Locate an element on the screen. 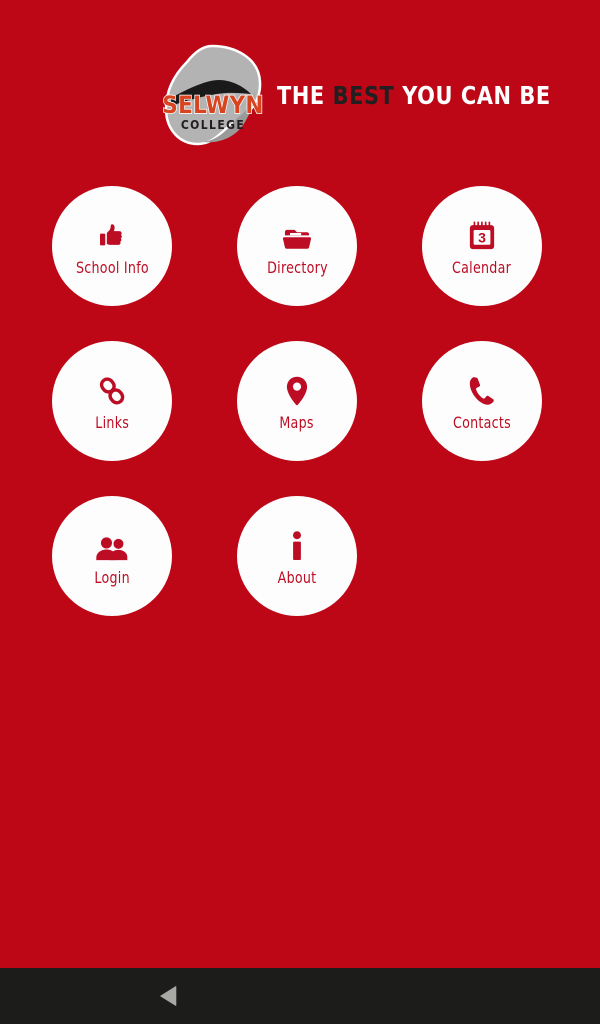 This screenshot has width=600, height=1024. chain-link-icon is located at coordinates (112, 389).